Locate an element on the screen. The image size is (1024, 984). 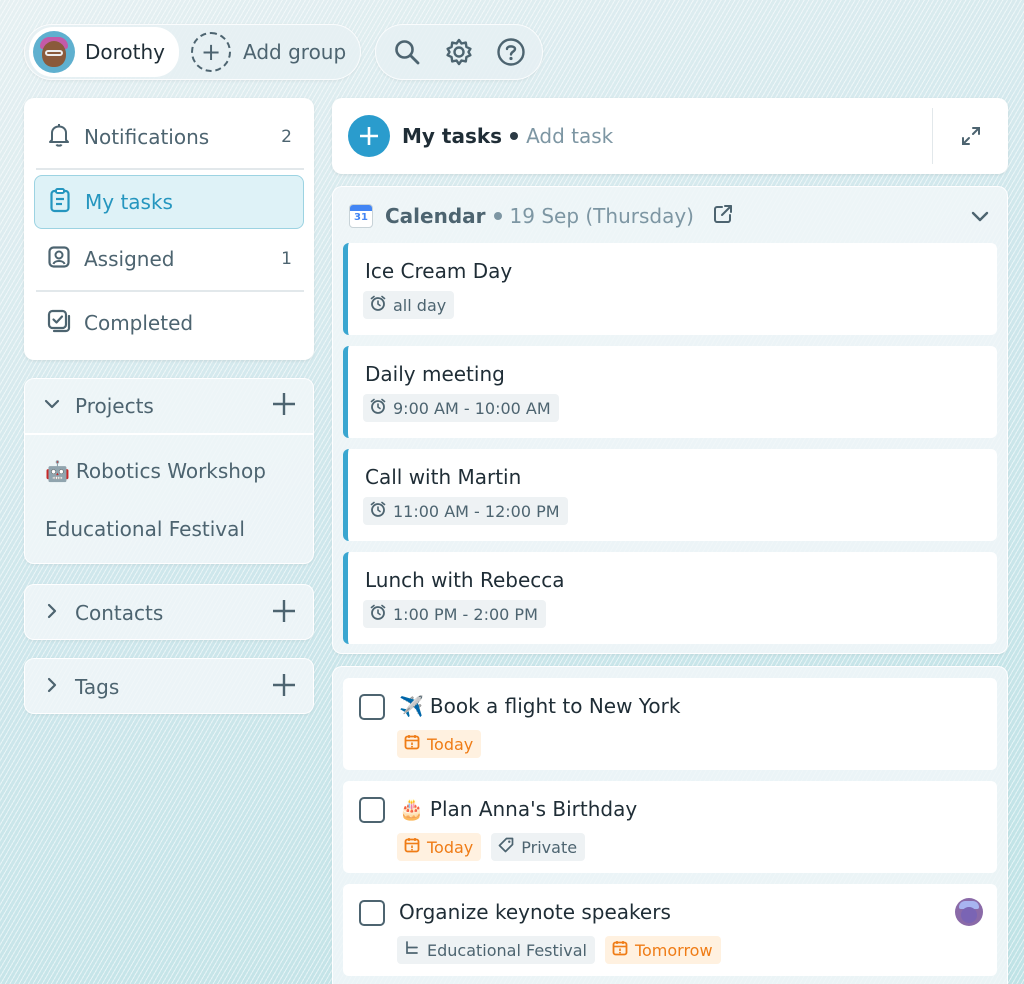
top-bar: Dorothy + Add group is located at coordinates (284, 52).